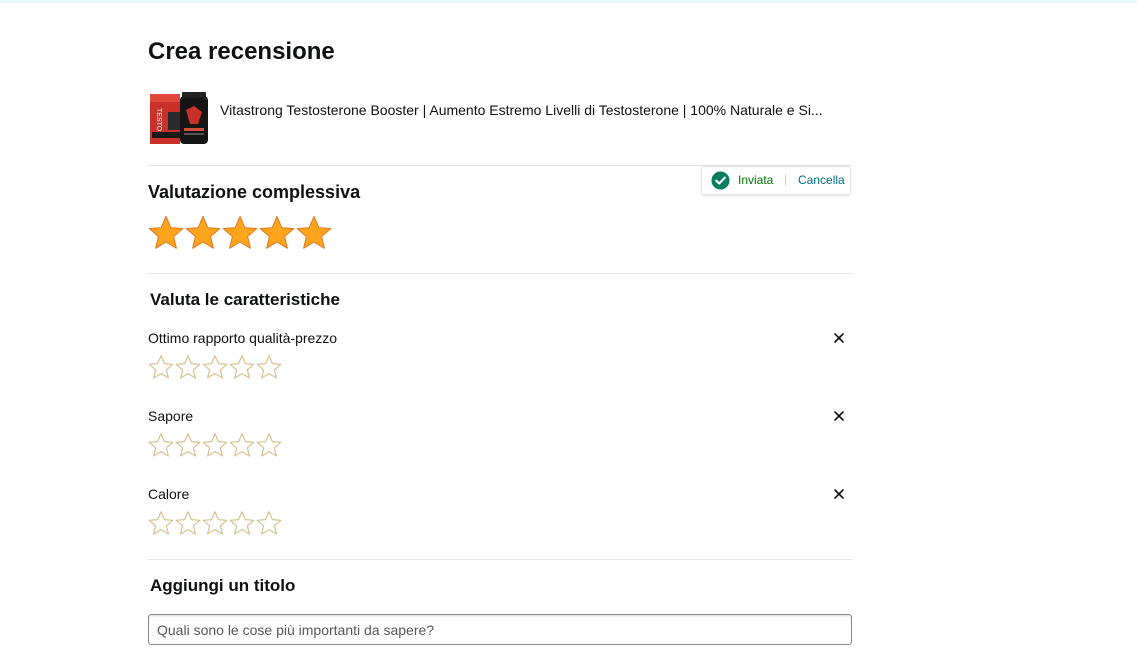  Describe the element at coordinates (179, 118) in the screenshot. I see `product-thumbnail: TESTO` at that location.